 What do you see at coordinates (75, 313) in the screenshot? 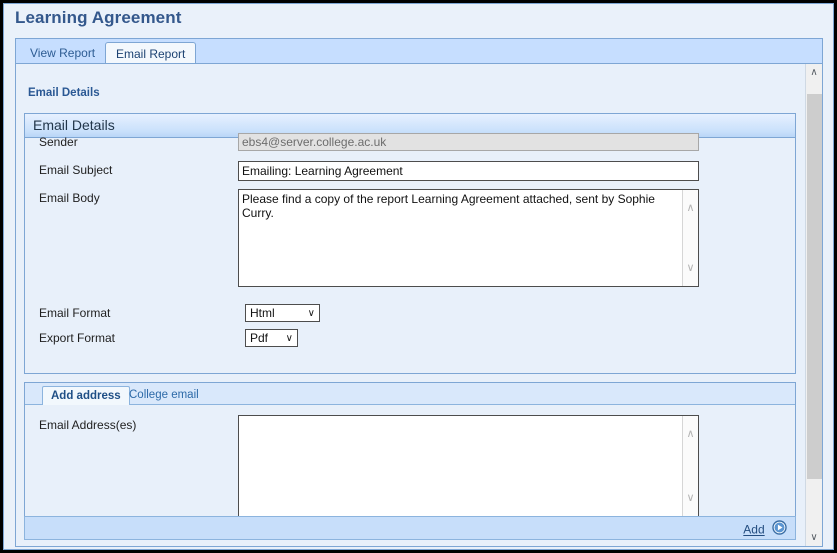
I see `email-format-label: Email Format` at bounding box center [75, 313].